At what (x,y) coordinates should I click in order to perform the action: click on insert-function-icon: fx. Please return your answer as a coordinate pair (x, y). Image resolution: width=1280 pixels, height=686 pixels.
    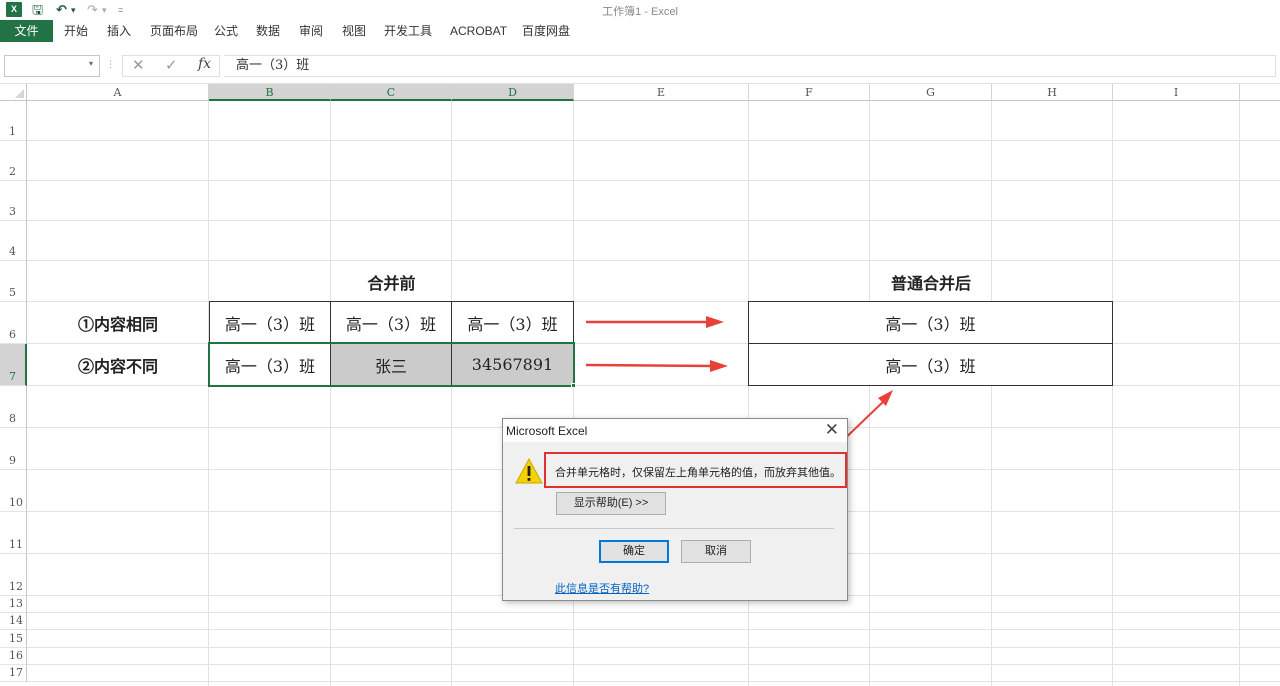
    Looking at the image, I should click on (204, 64).